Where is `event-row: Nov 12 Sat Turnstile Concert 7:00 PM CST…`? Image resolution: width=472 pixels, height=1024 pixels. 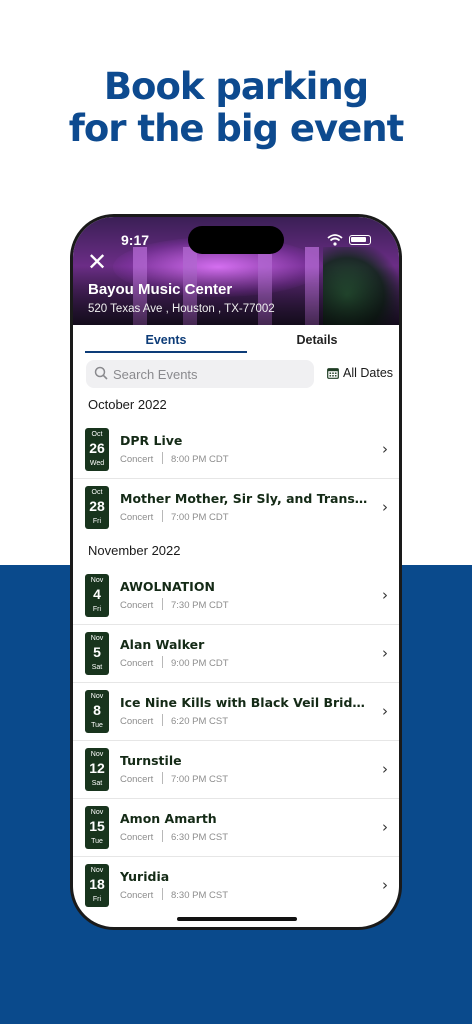
event-row: Nov 12 Sat Turnstile Concert 7:00 PM CST… is located at coordinates (236, 770).